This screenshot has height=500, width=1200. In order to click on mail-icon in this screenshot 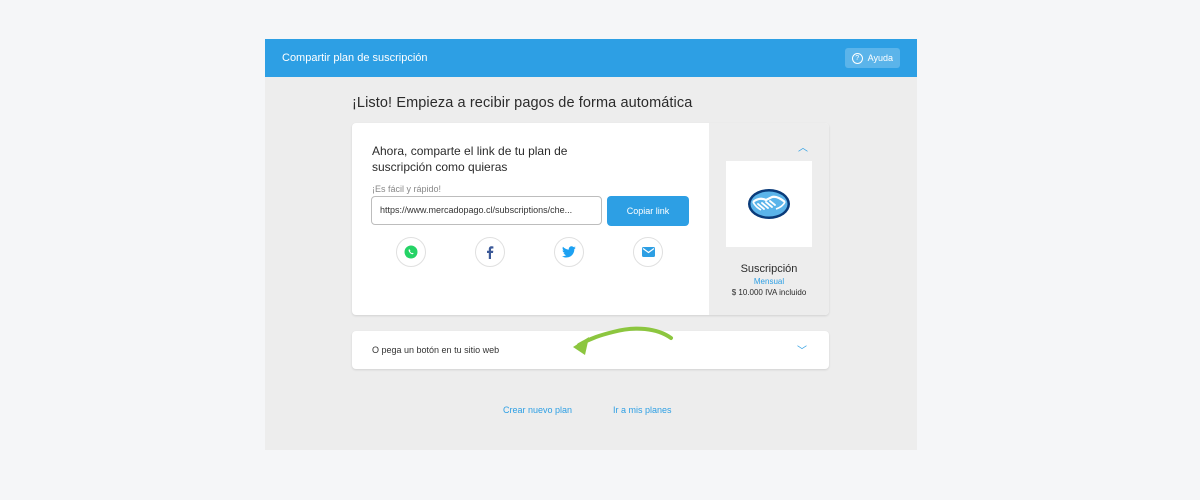, I will do `click(648, 252)`.